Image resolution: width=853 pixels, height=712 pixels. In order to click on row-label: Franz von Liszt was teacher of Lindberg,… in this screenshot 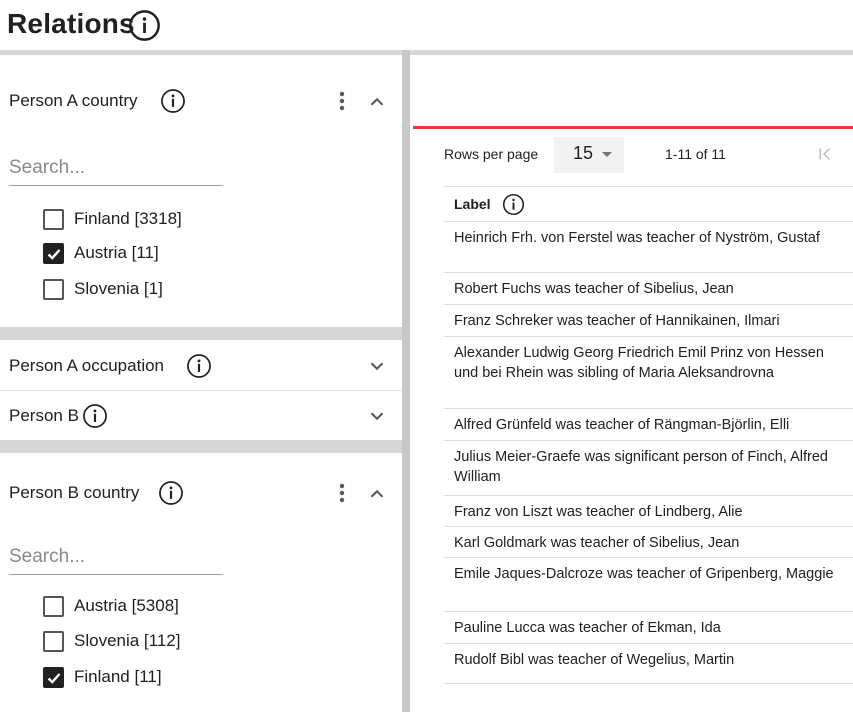, I will do `click(598, 512)`.